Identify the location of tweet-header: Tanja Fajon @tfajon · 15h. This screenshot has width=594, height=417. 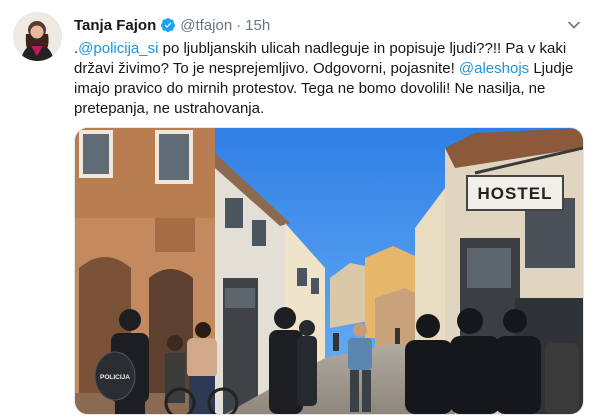
(172, 25).